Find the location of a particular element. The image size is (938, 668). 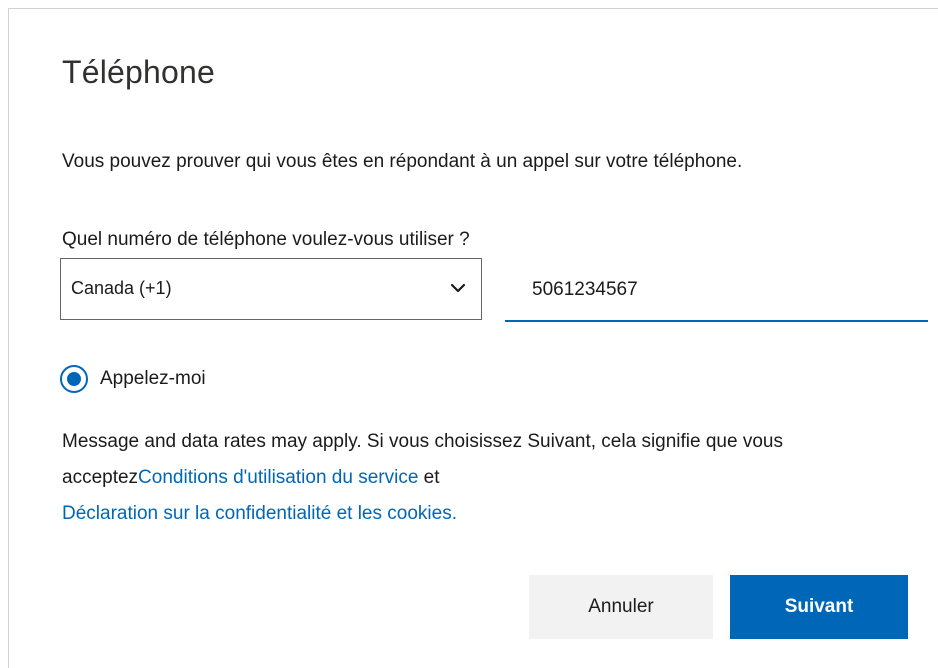

next-button: Suivant is located at coordinates (819, 607).